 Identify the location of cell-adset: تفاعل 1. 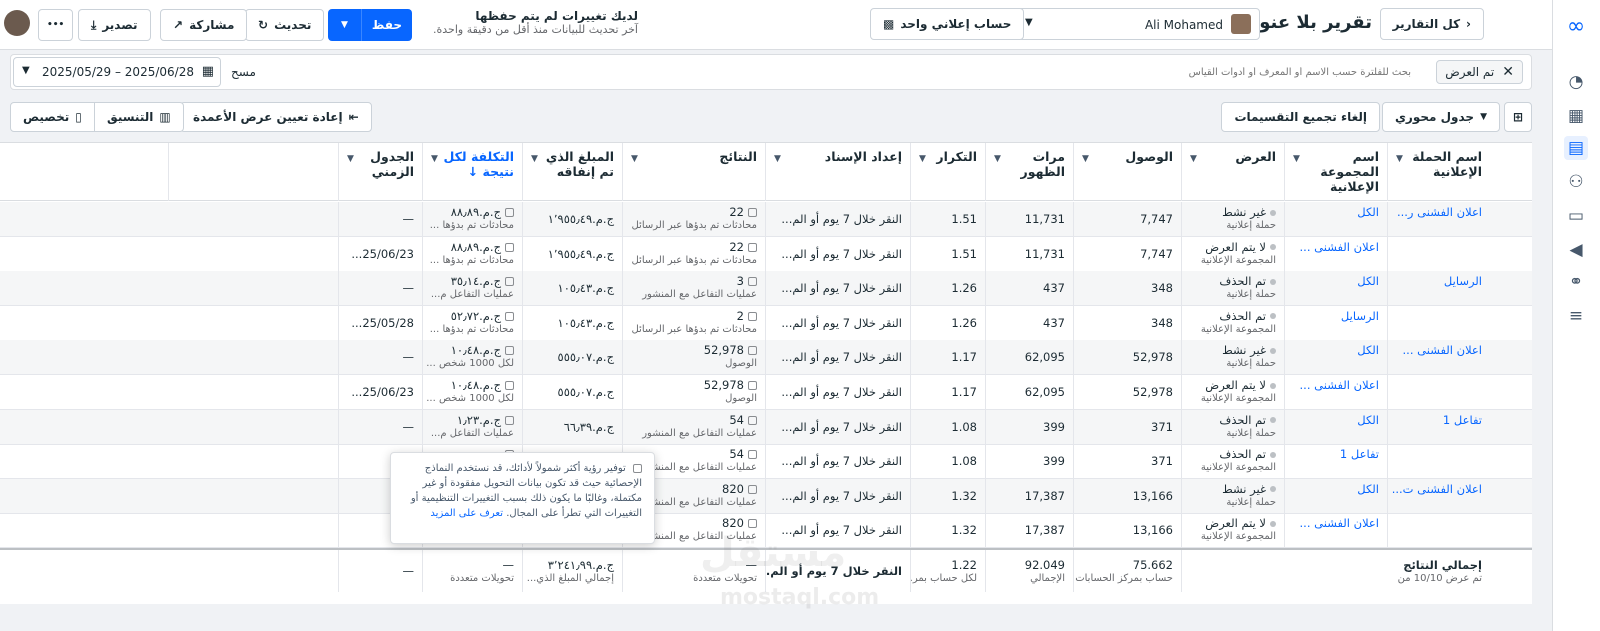
(1335, 462).